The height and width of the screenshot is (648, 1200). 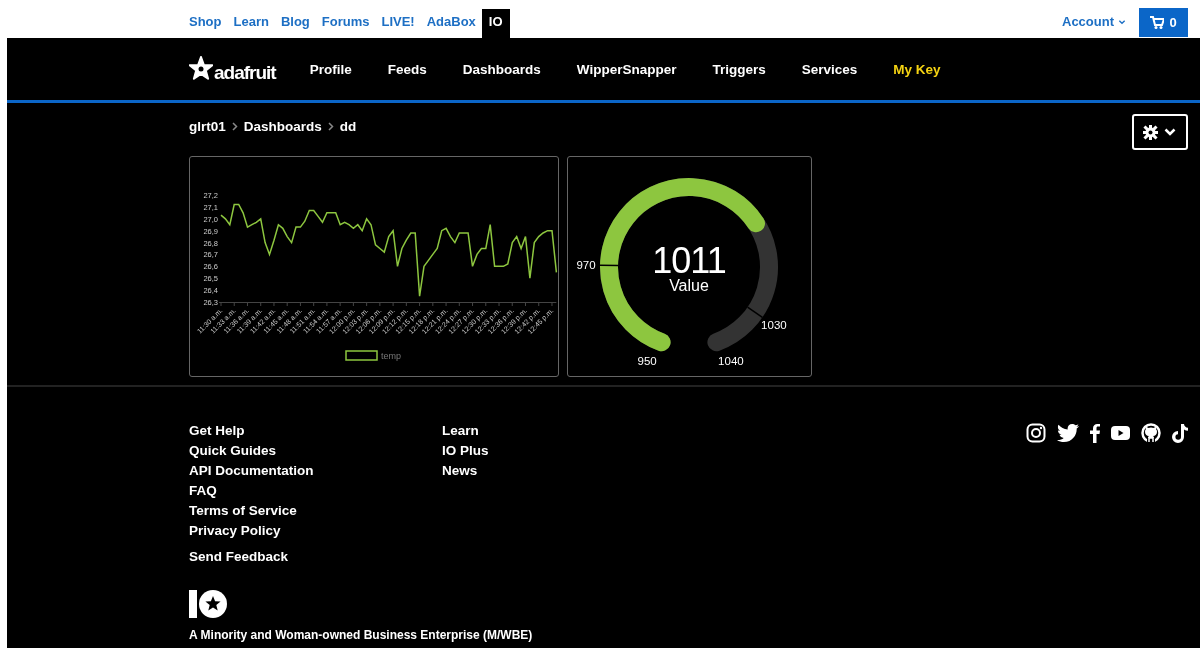 What do you see at coordinates (201, 69) in the screenshot?
I see `flower-star-icon` at bounding box center [201, 69].